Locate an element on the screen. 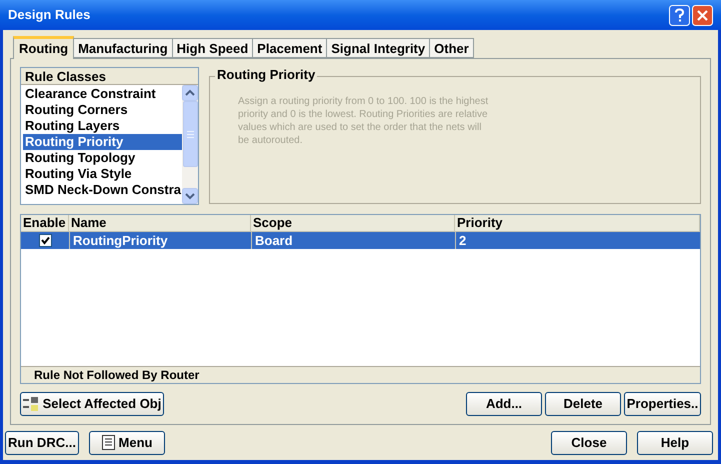 Image resolution: width=721 pixels, height=464 pixels. scroll-bar is located at coordinates (190, 144).